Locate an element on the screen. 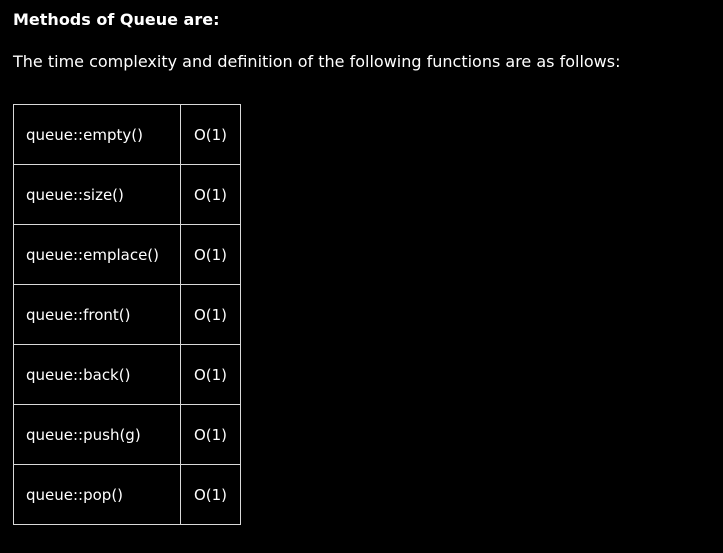 The width and height of the screenshot is (723, 553). table-row: queue::front() O(1) is located at coordinates (127, 314).